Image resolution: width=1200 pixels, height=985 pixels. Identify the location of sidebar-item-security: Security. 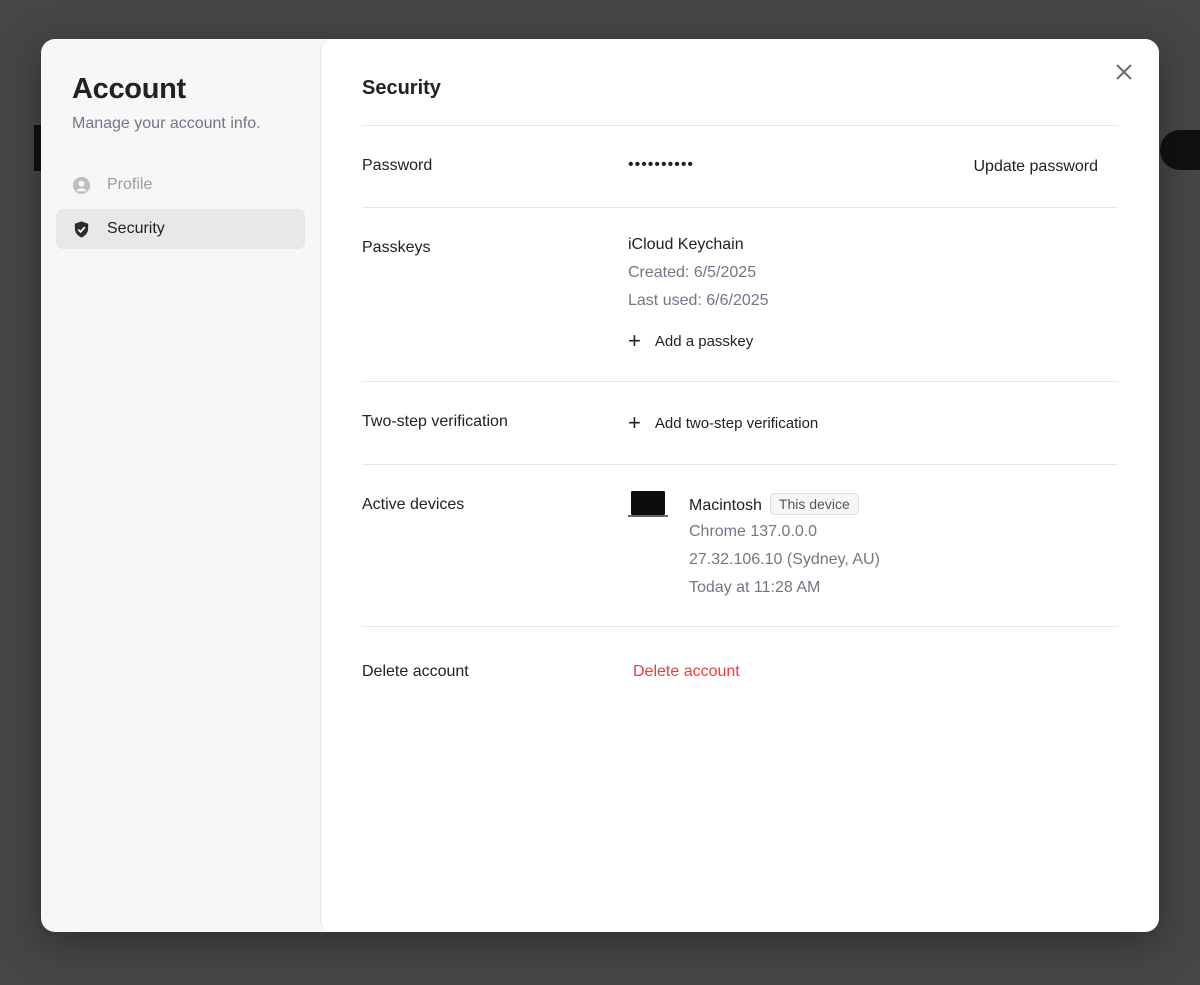
(180, 229).